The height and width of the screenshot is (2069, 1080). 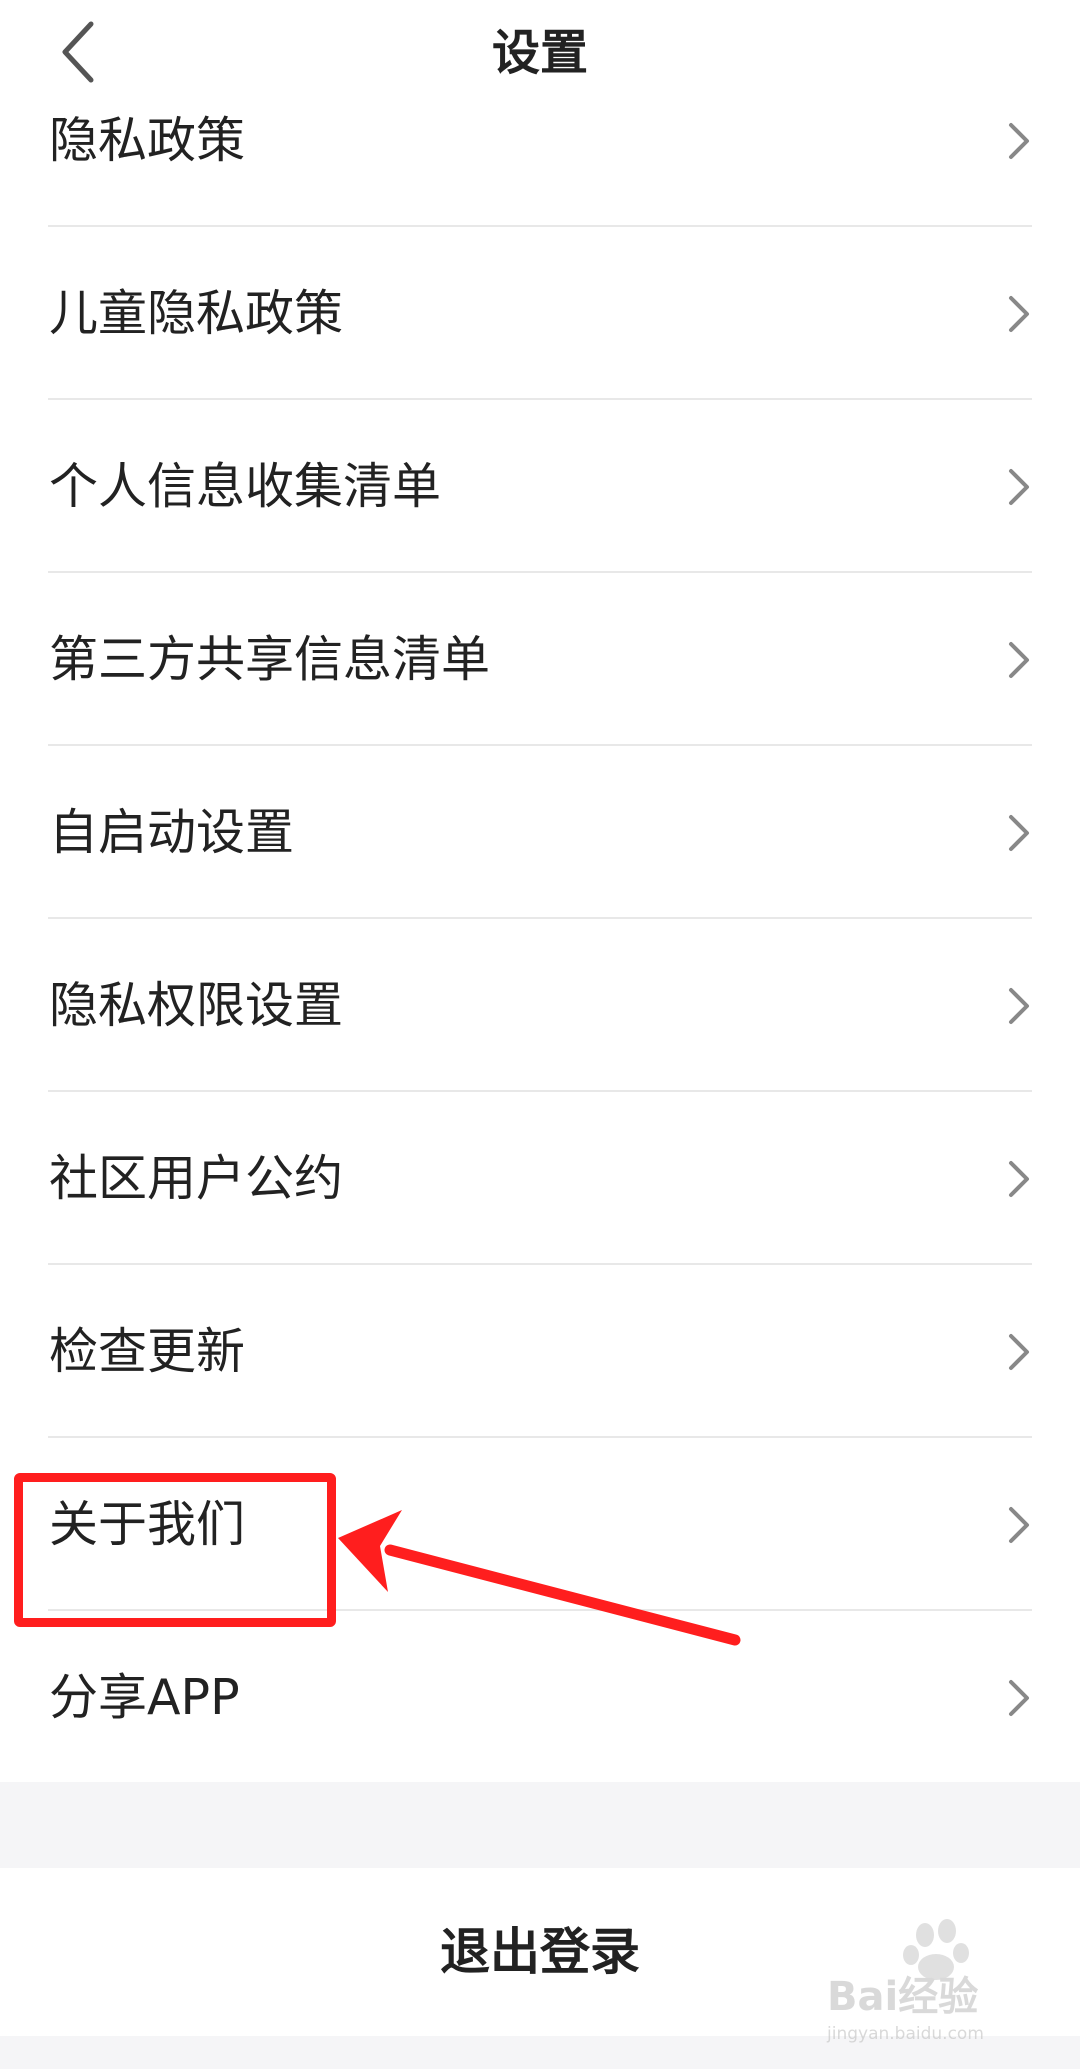 I want to click on list-item-auto-start: 自启动设置, so click(x=540, y=832).